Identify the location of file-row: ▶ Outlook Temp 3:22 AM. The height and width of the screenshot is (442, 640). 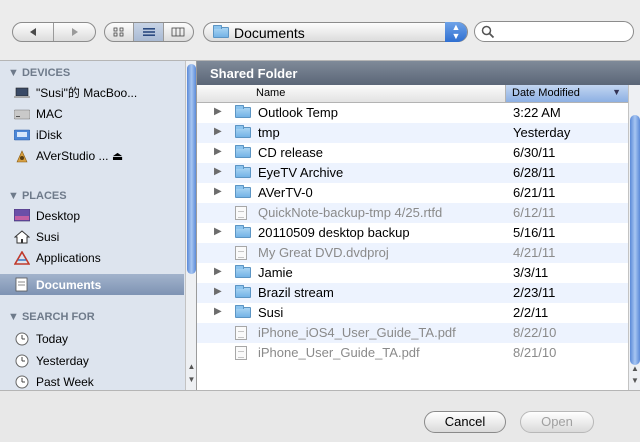
(412, 113).